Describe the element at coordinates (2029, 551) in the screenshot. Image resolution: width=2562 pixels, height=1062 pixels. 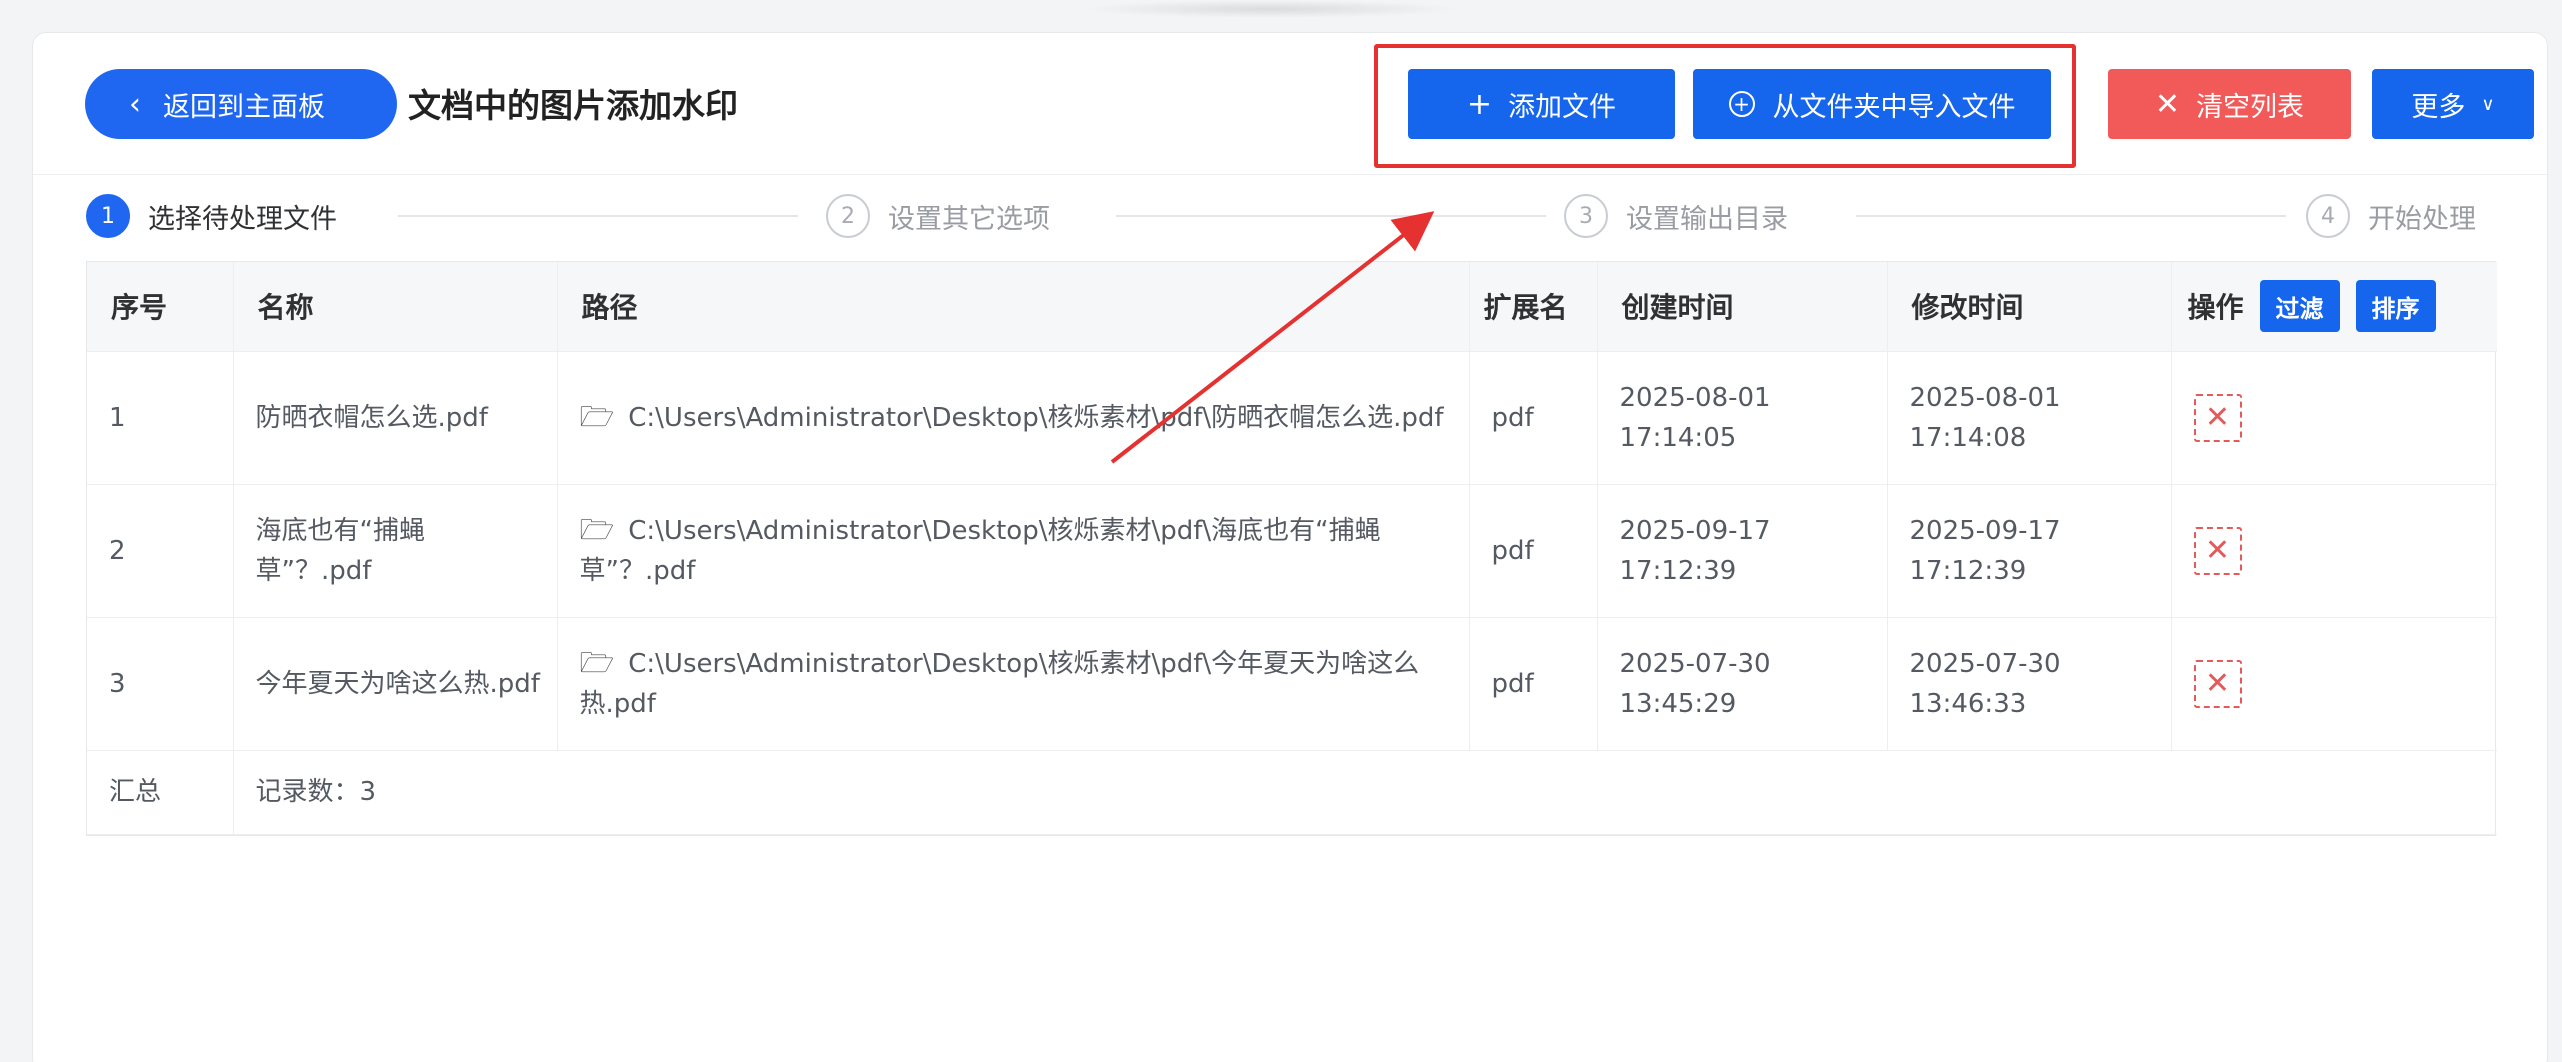
I see `cell-modified: 2025-09-17 17:12:39` at that location.